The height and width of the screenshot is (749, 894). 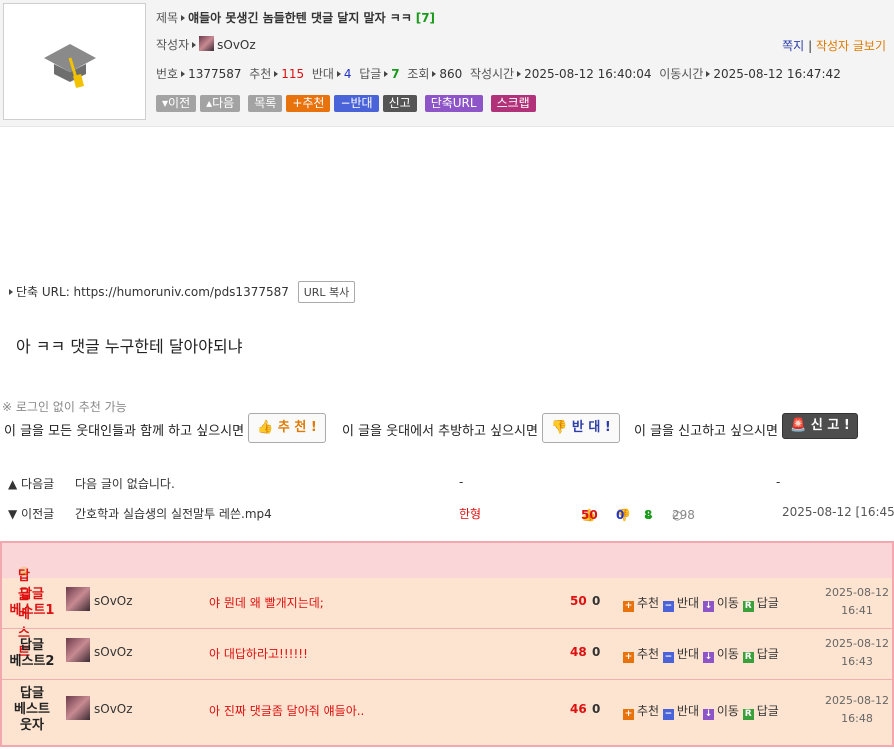 What do you see at coordinates (152, 292) in the screenshot?
I see `short-url-text: 단축 URL: https://humoruniv.com/pds1377587` at bounding box center [152, 292].